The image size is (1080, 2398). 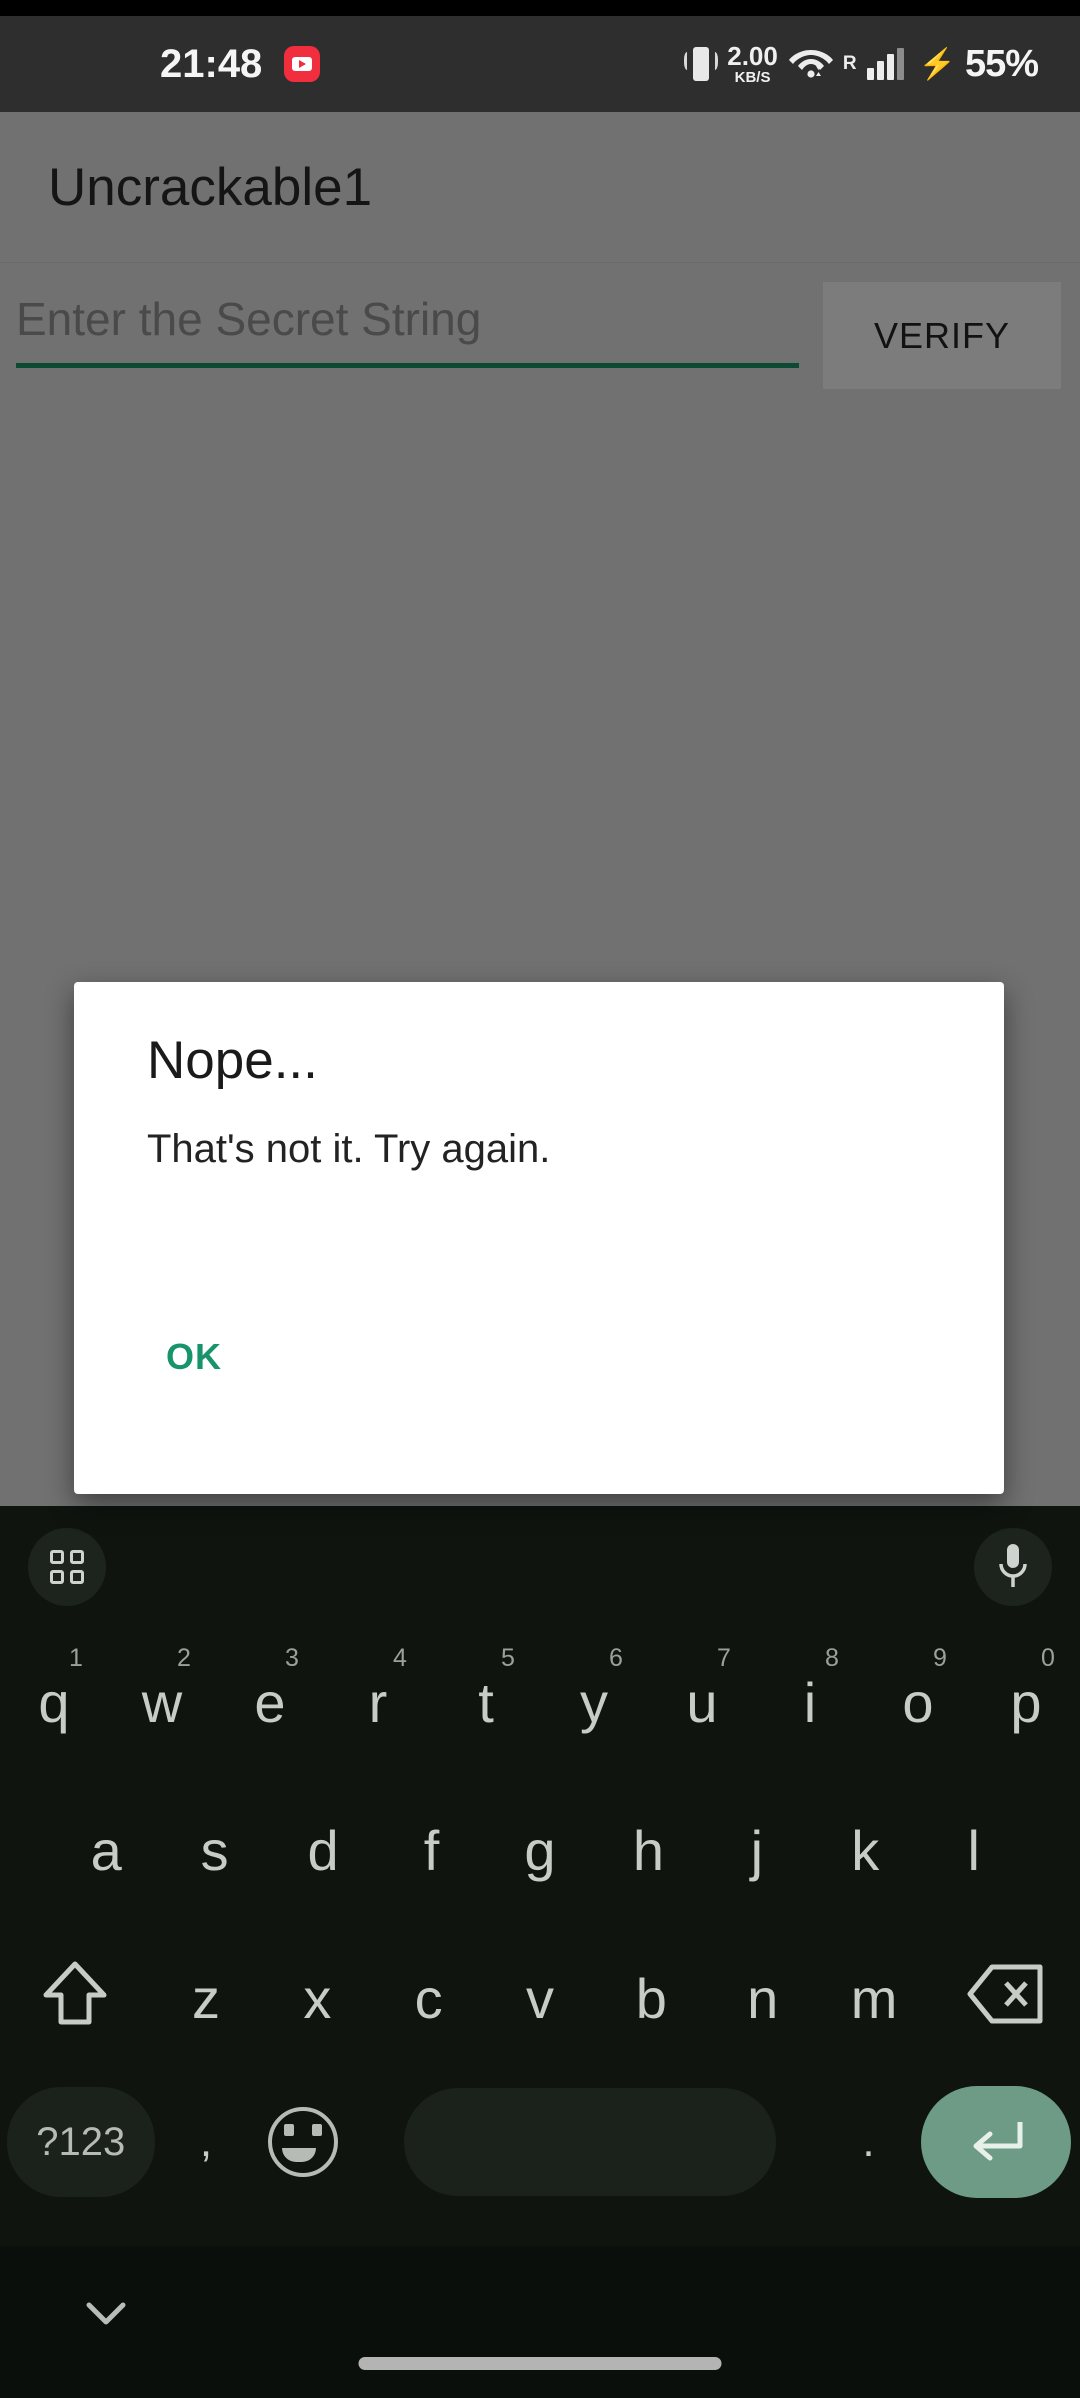 I want to click on space-key, so click(x=590, y=2142).